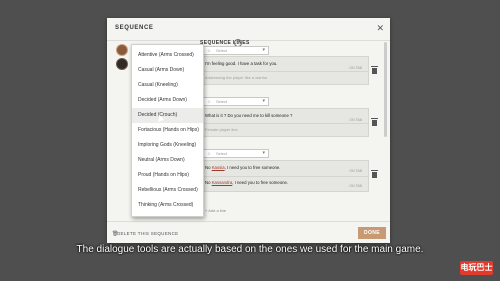 The width and height of the screenshot is (500, 281). What do you see at coordinates (248, 29) in the screenshot?
I see `modal-header: SEQUENCE ✕` at bounding box center [248, 29].